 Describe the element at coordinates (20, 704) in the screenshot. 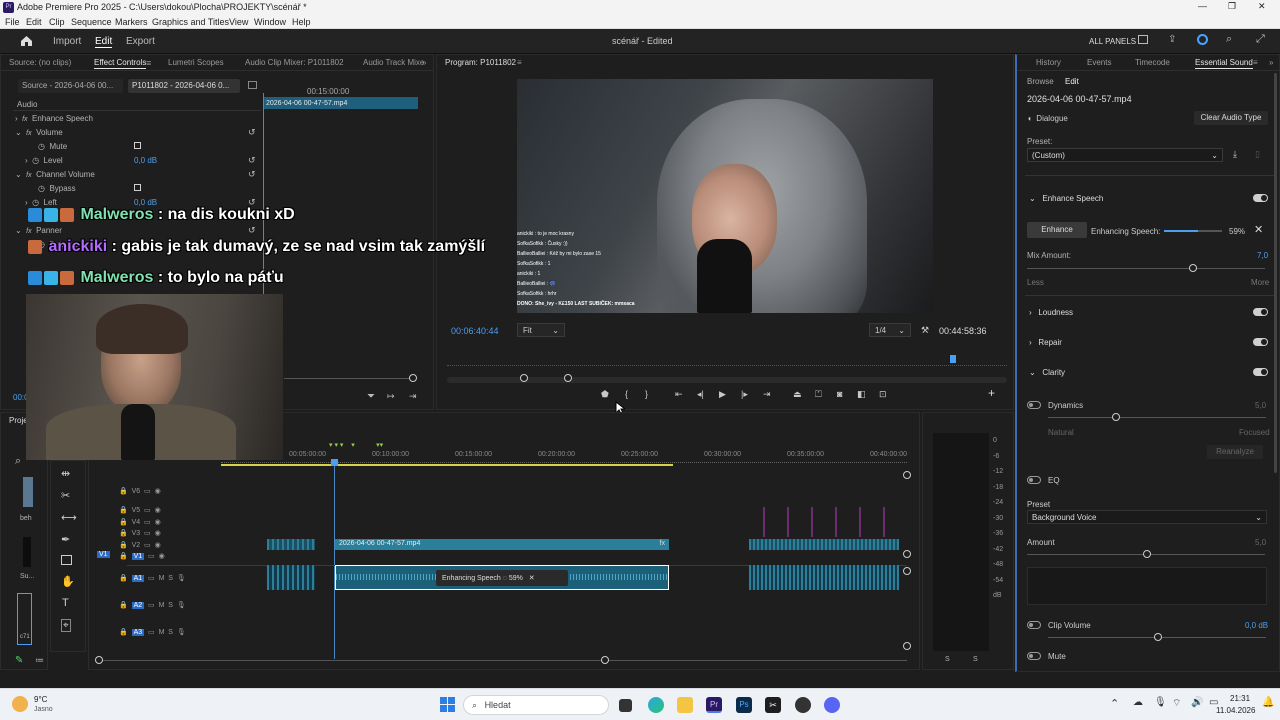

I see `weather-icon` at that location.